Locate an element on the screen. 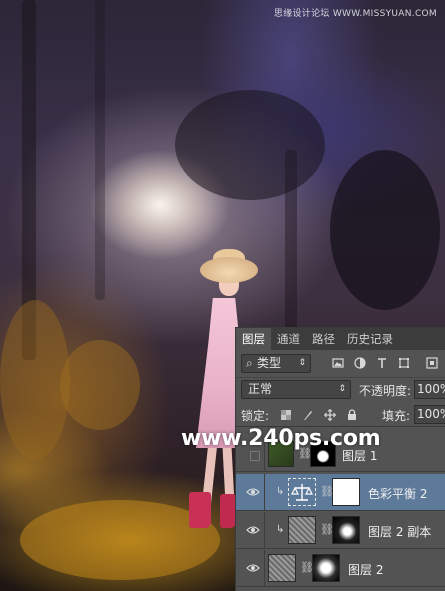 This screenshot has height=591, width=445. golden-foliage is located at coordinates (100, 385).